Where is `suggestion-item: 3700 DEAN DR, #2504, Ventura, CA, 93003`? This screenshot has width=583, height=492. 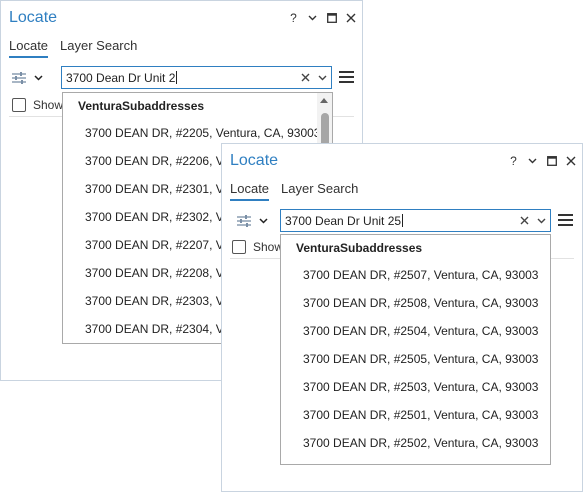 suggestion-item: 3700 DEAN DR, #2504, Ventura, CA, 93003 is located at coordinates (420, 331).